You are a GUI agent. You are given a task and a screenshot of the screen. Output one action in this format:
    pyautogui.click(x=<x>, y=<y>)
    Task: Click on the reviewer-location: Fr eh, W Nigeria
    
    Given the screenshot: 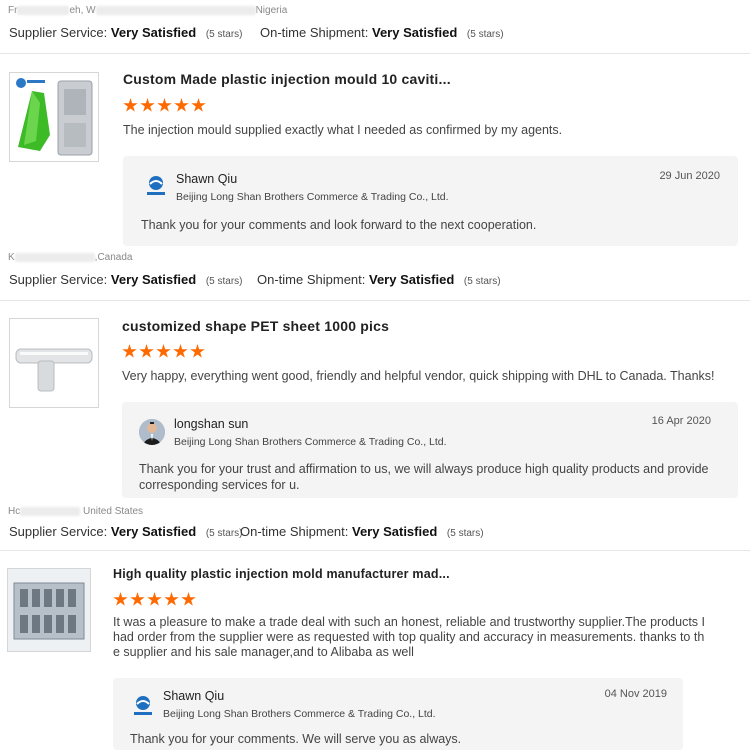 What is the action you would take?
    pyautogui.click(x=147, y=10)
    